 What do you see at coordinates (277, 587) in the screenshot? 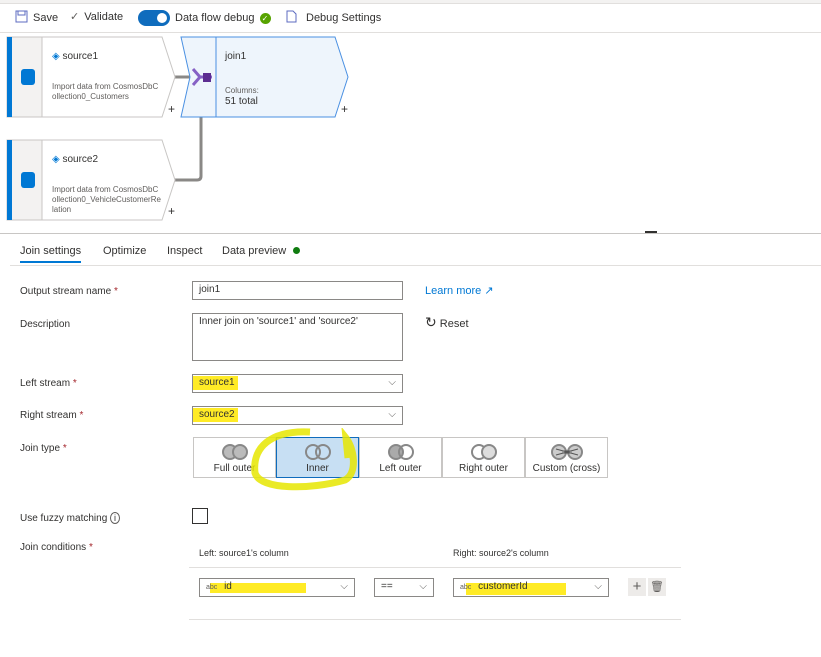
I see `left-column-select: abc id ⌵` at bounding box center [277, 587].